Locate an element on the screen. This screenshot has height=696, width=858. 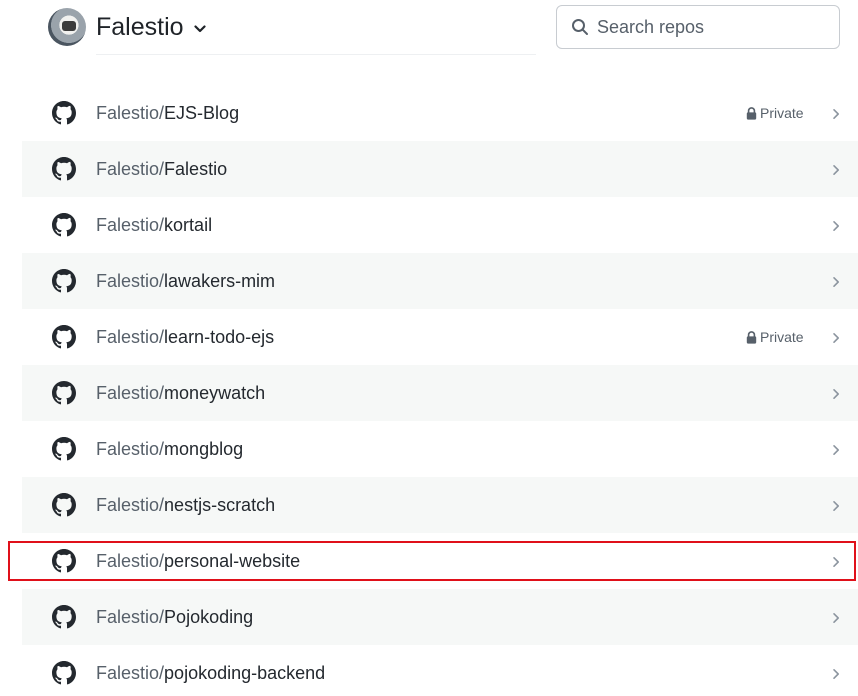
account-switcher: Falestio is located at coordinates (127, 27).